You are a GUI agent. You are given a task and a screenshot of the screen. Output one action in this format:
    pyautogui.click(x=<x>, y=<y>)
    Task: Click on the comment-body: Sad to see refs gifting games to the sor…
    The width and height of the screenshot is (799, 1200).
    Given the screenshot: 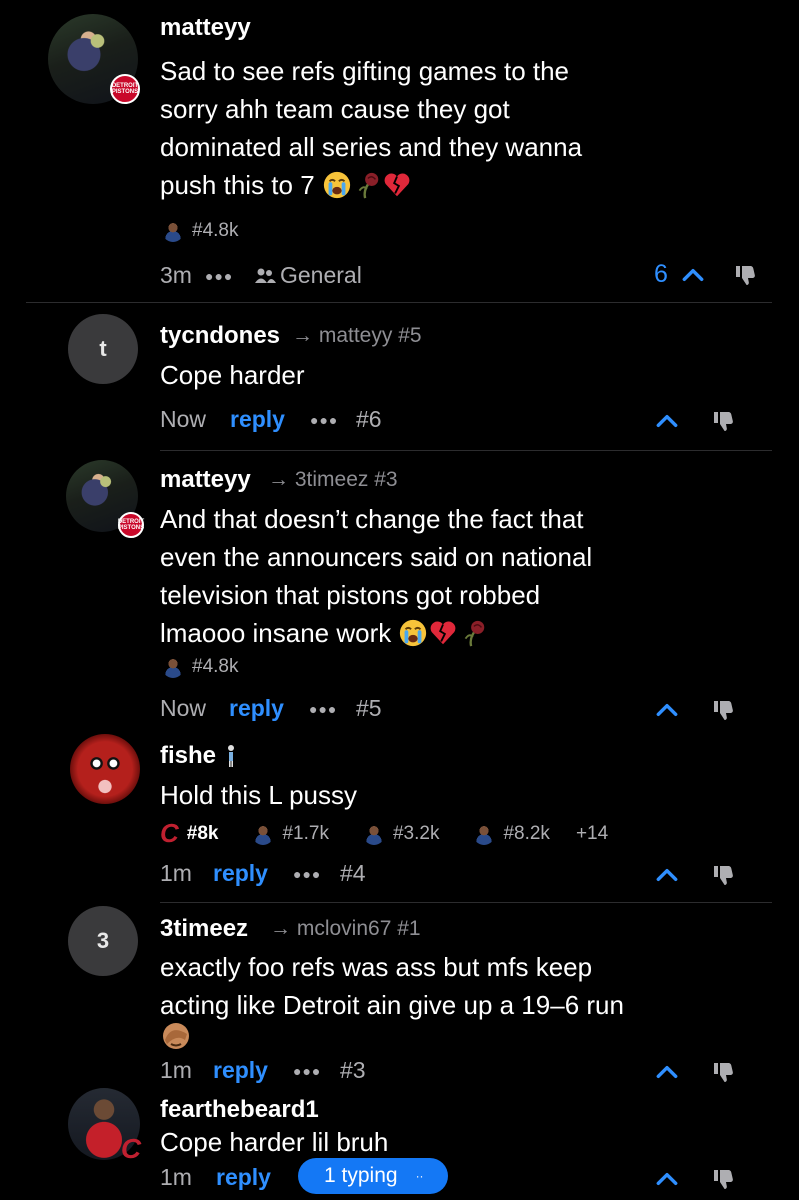 What is the action you would take?
    pyautogui.click(x=371, y=128)
    